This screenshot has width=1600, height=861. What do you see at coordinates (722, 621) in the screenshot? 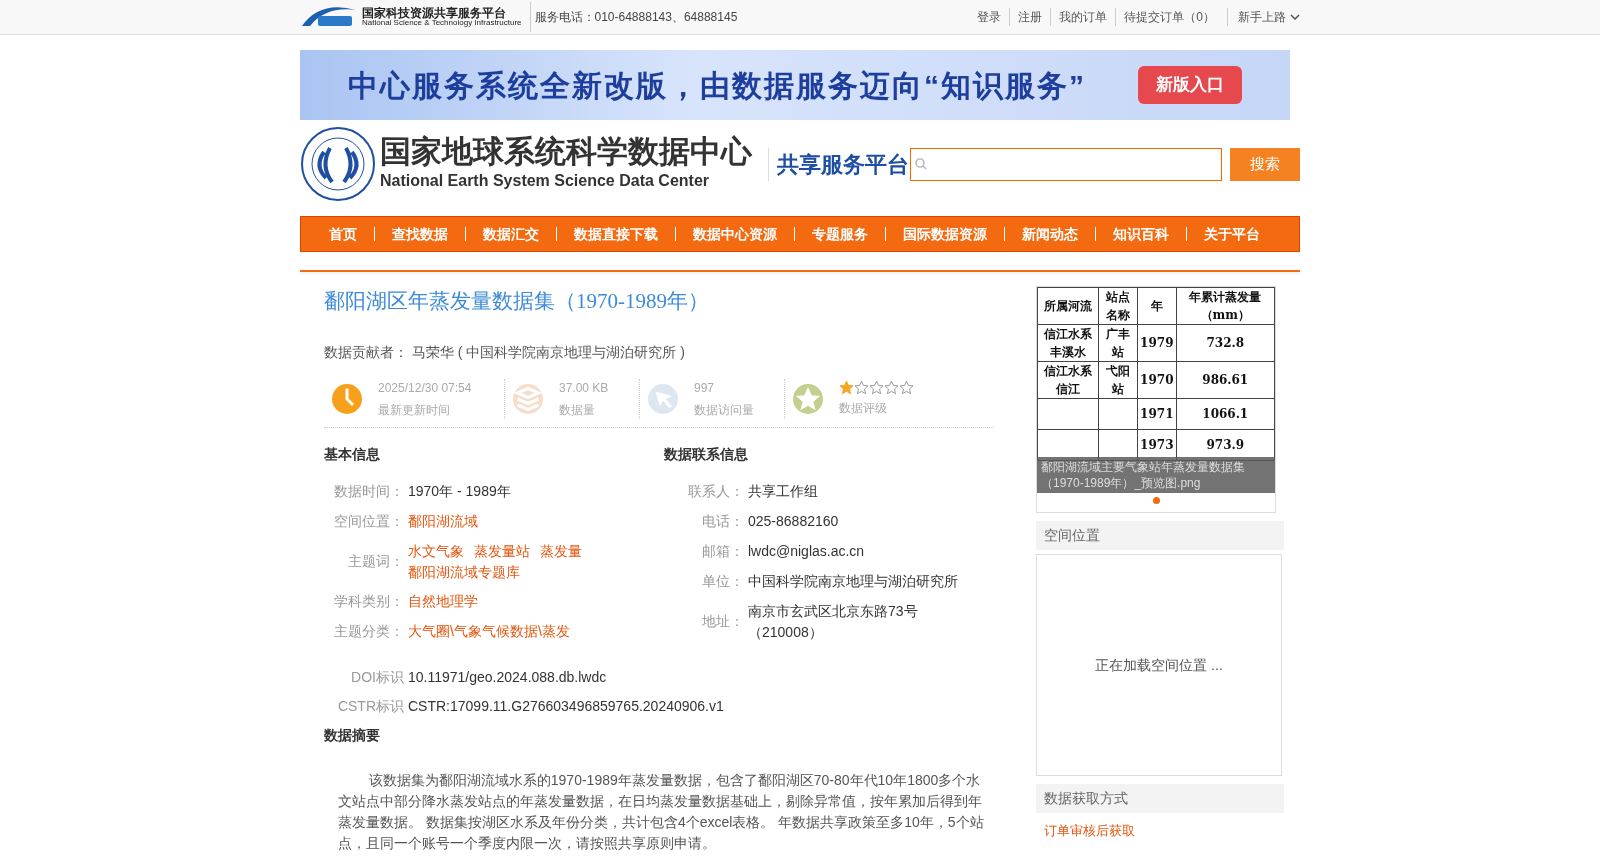
I see `field-label: 地址：` at bounding box center [722, 621].